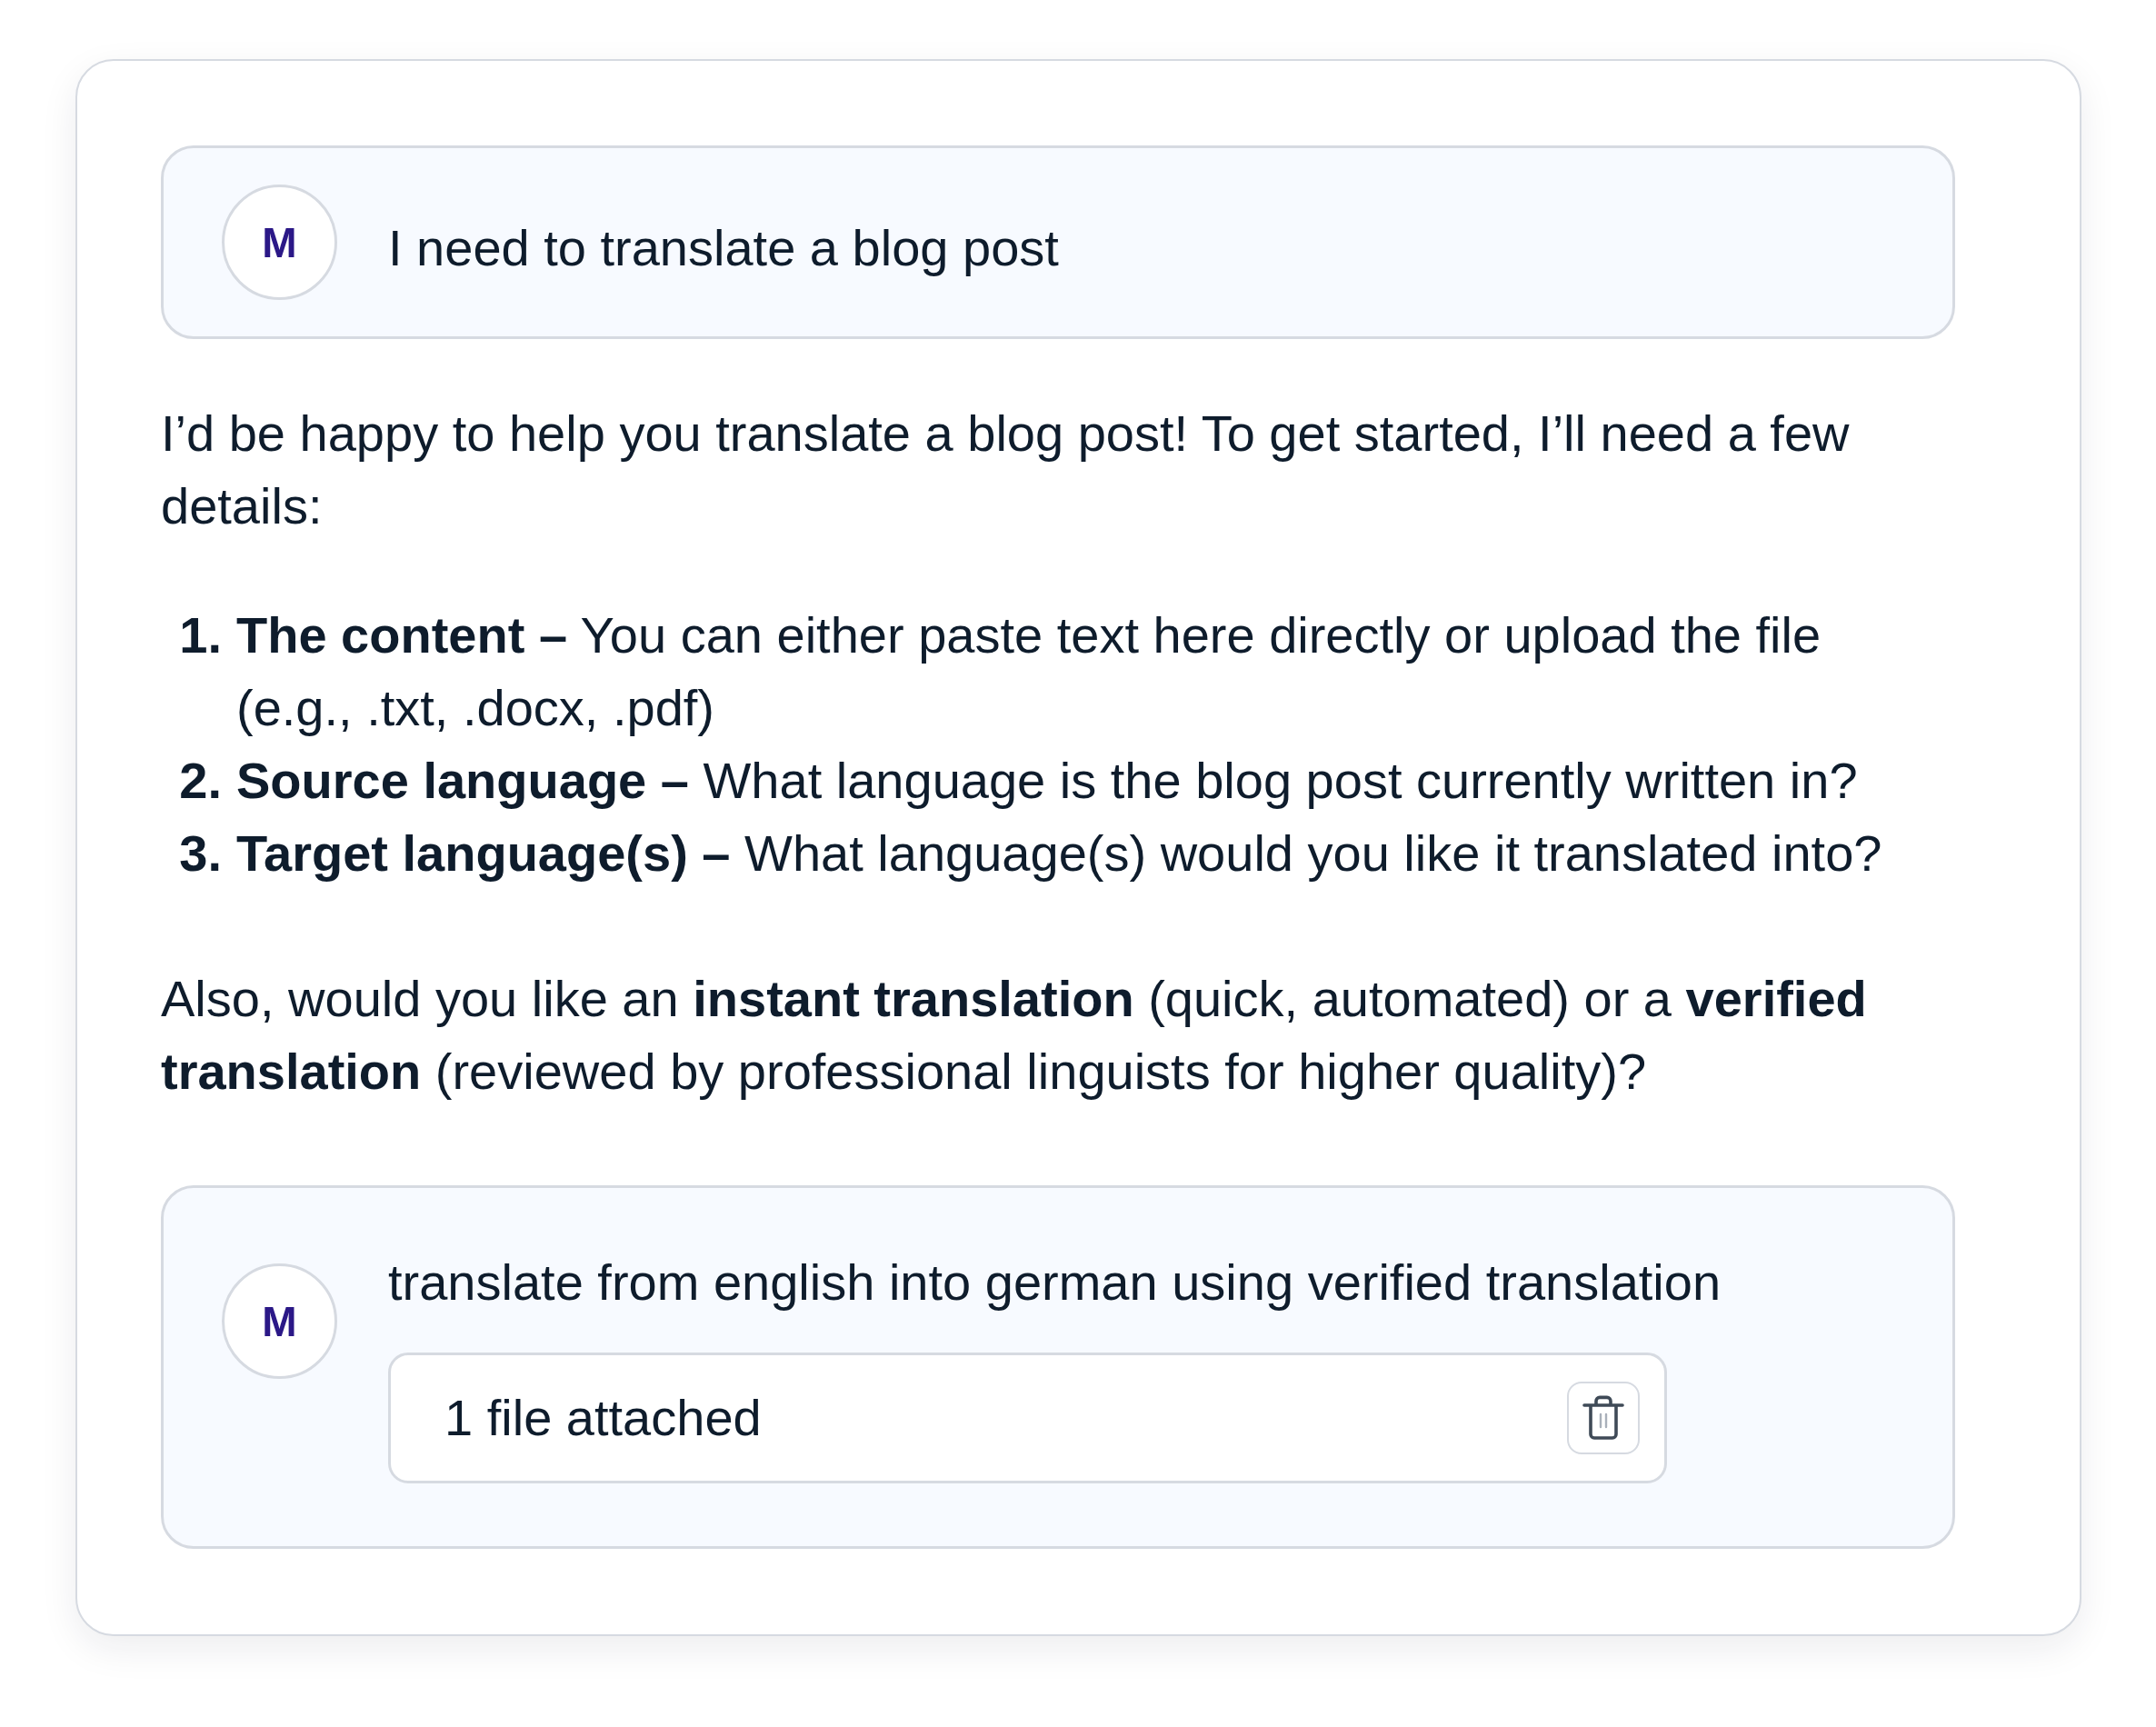  Describe the element at coordinates (1055, 1283) in the screenshot. I see `message-text: translate from english into german using verified translation` at that location.